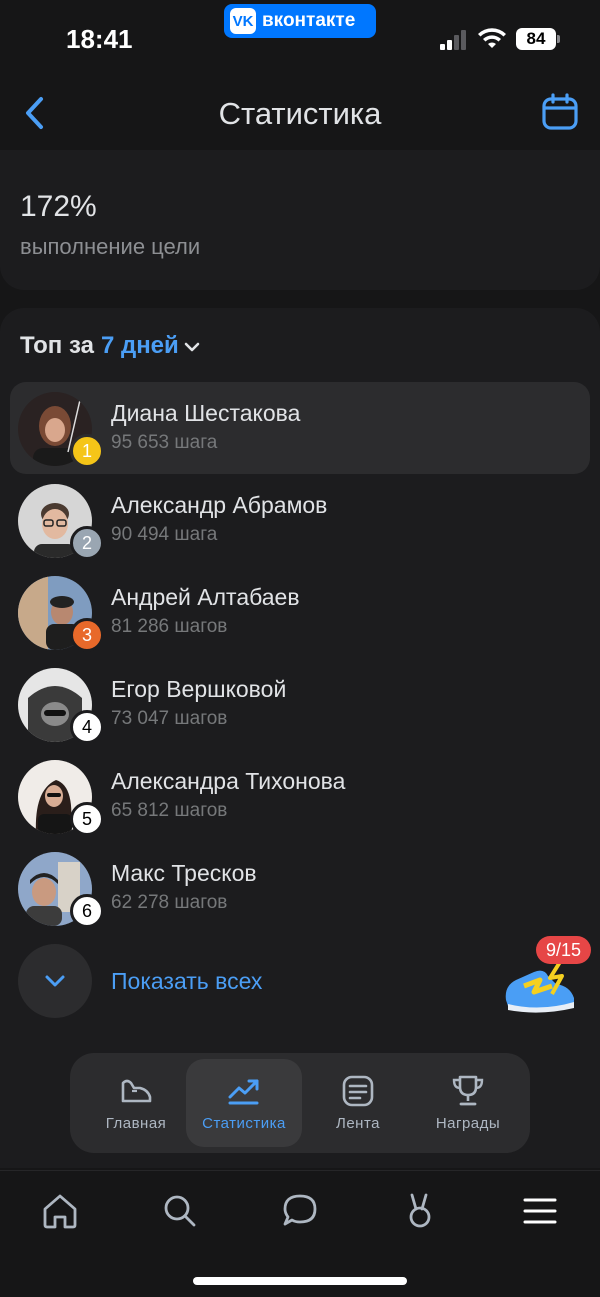  Describe the element at coordinates (300, 612) in the screenshot. I see `leaderboard-row: 3 Андрей Алтабаев 81 286 шагов` at that location.